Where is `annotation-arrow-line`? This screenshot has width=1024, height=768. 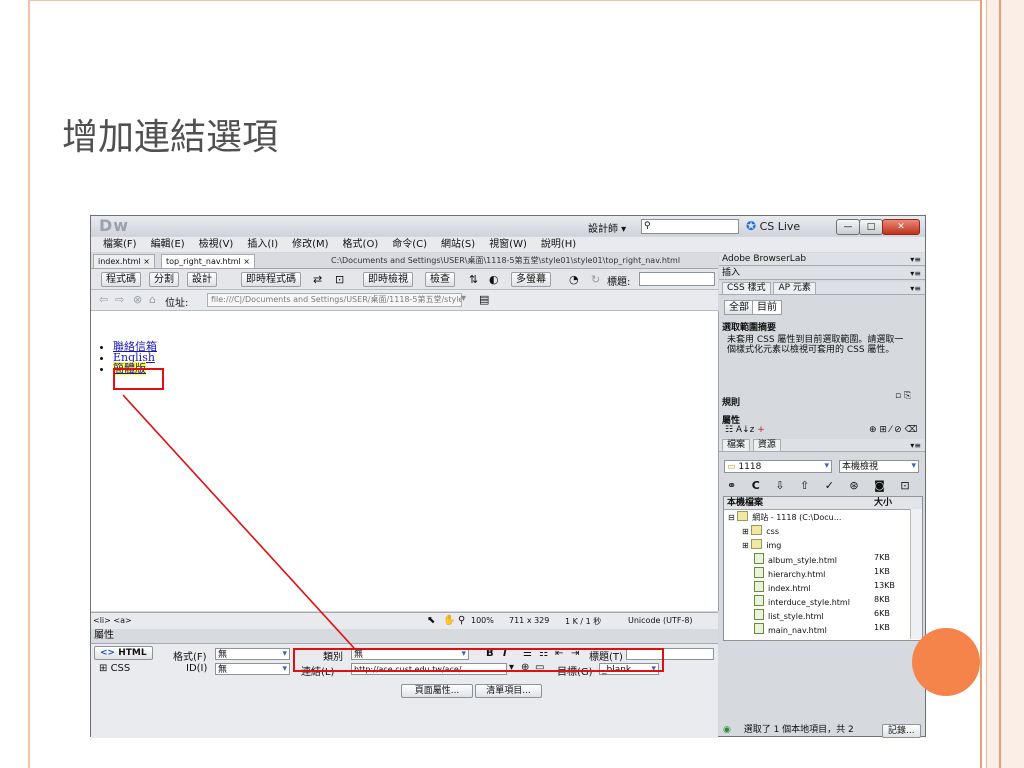 annotation-arrow-line is located at coordinates (238, 521).